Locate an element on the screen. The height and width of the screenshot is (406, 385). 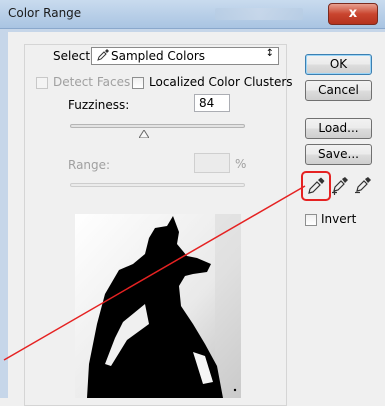
title-blur-area is located at coordinates (259, 14).